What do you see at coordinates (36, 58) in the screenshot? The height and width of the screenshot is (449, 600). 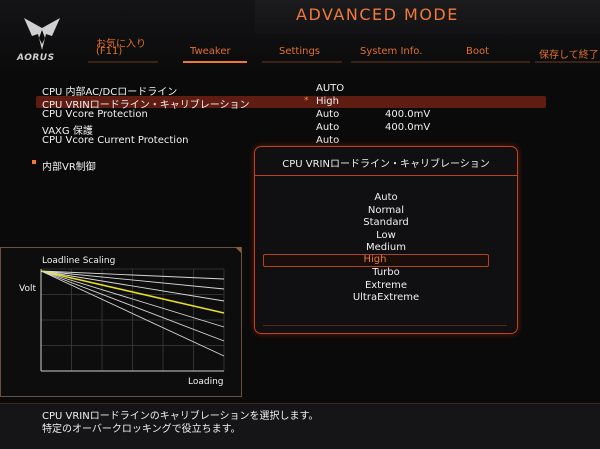 I see `brand-logo-text: AORUS` at bounding box center [36, 58].